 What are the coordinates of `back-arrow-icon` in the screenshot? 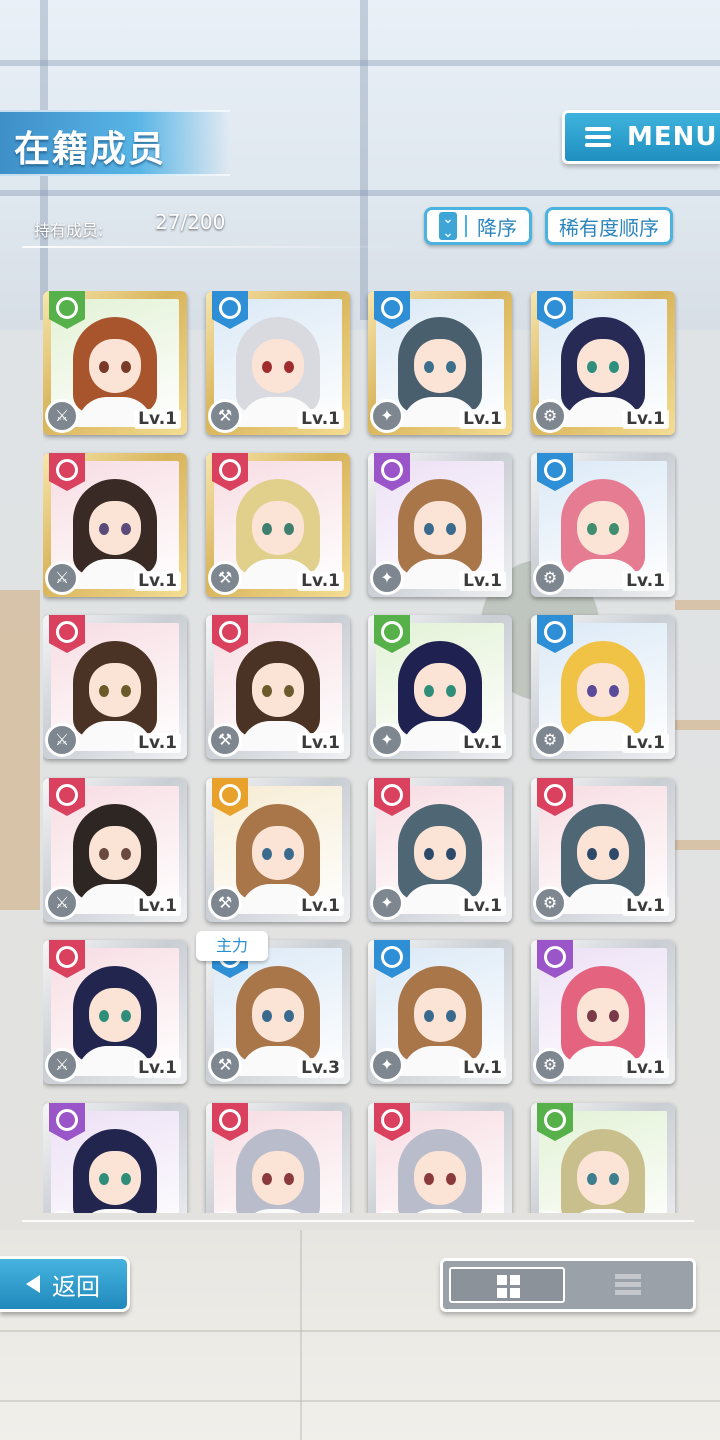 It's located at (33, 1284).